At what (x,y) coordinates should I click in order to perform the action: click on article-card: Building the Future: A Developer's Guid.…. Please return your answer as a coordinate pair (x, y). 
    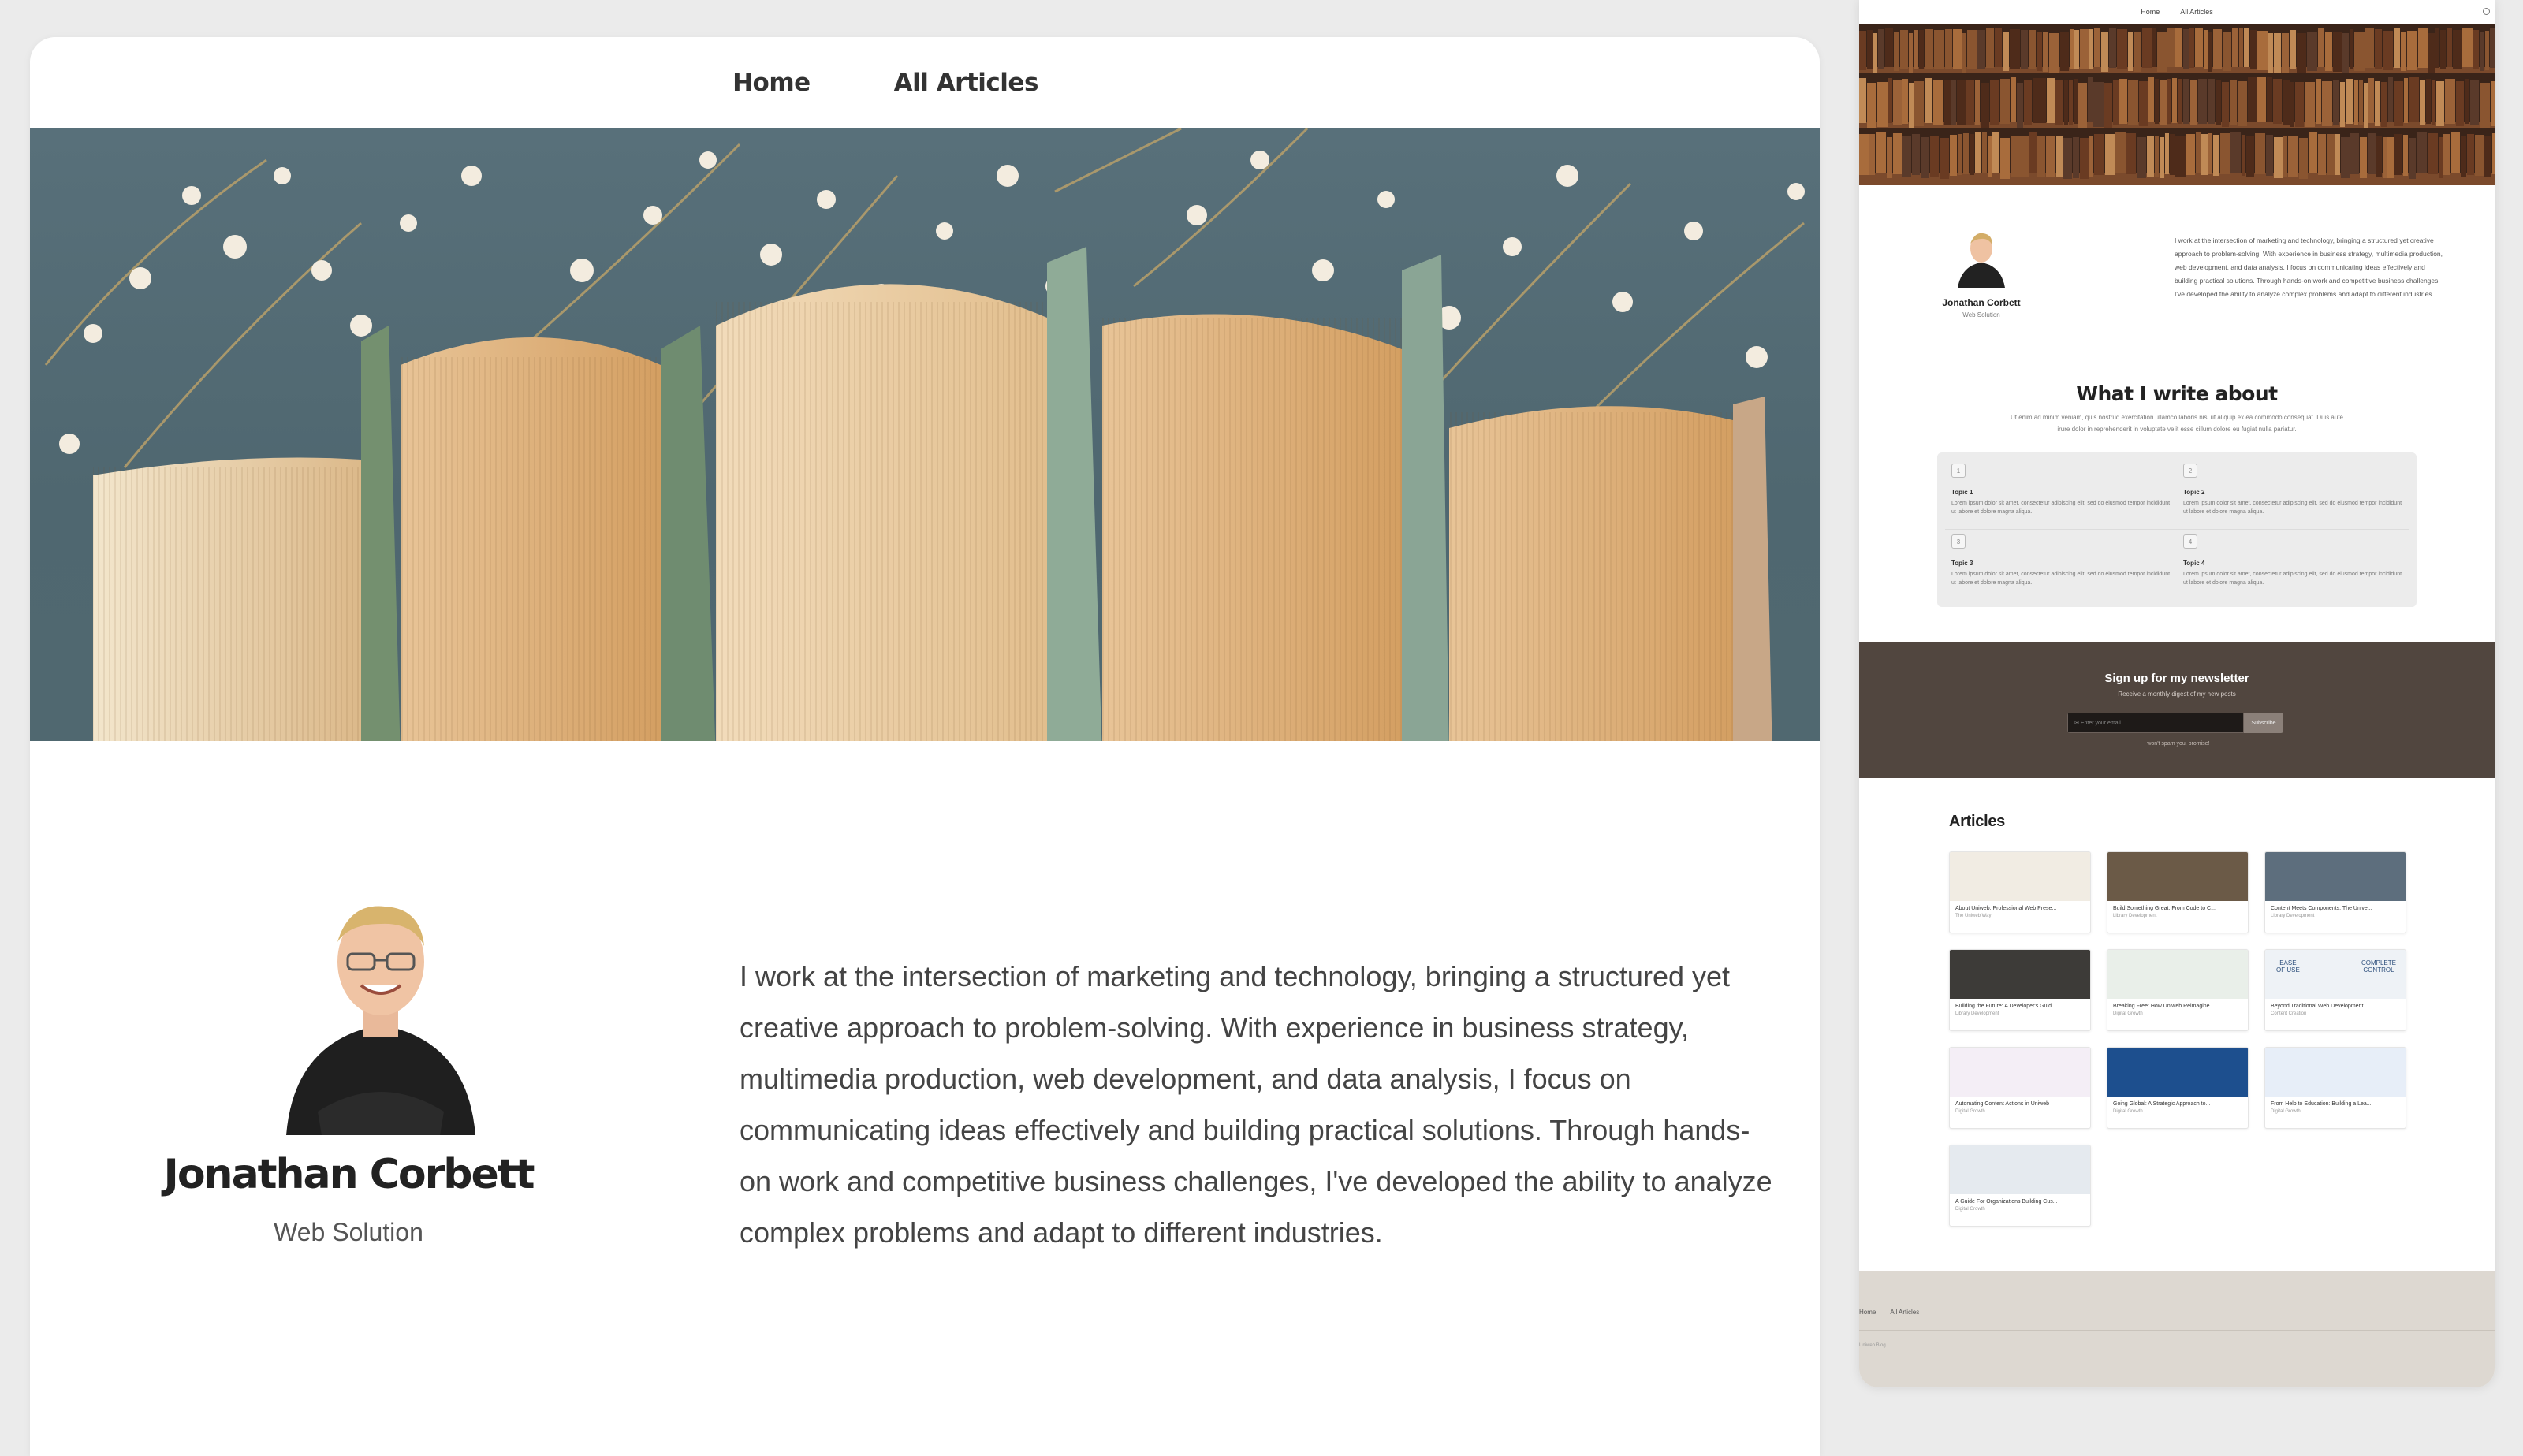
    Looking at the image, I should click on (2020, 990).